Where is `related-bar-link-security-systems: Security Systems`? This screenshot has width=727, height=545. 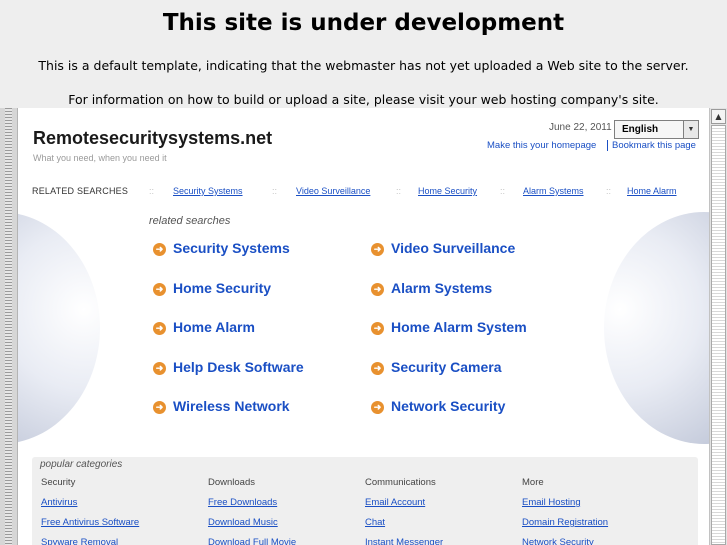
related-bar-link-security-systems: Security Systems is located at coordinates (208, 191).